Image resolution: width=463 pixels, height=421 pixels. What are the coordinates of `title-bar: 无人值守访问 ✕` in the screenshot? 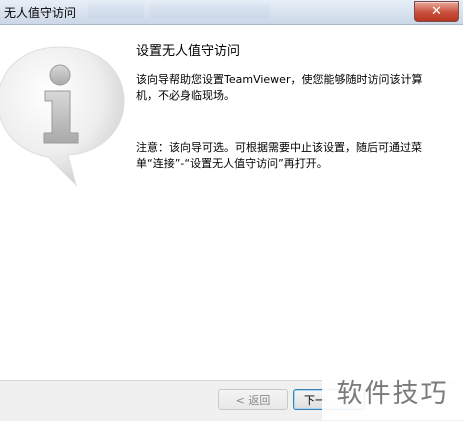 It's located at (231, 12).